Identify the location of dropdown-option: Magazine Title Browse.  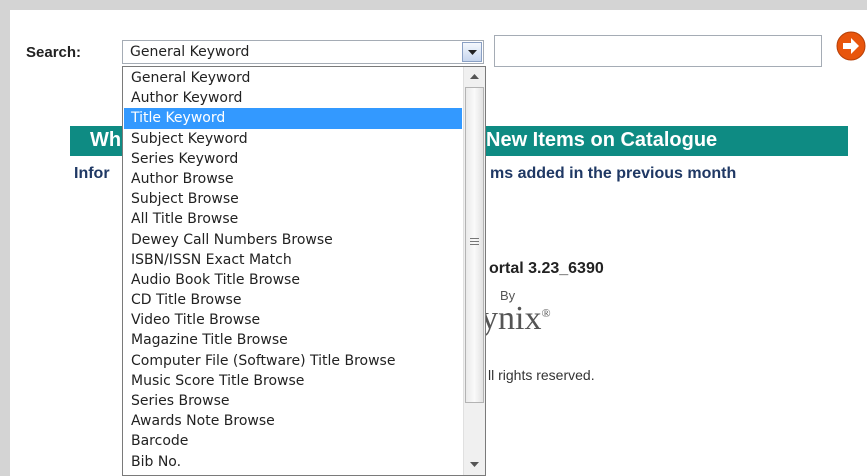
(293, 340).